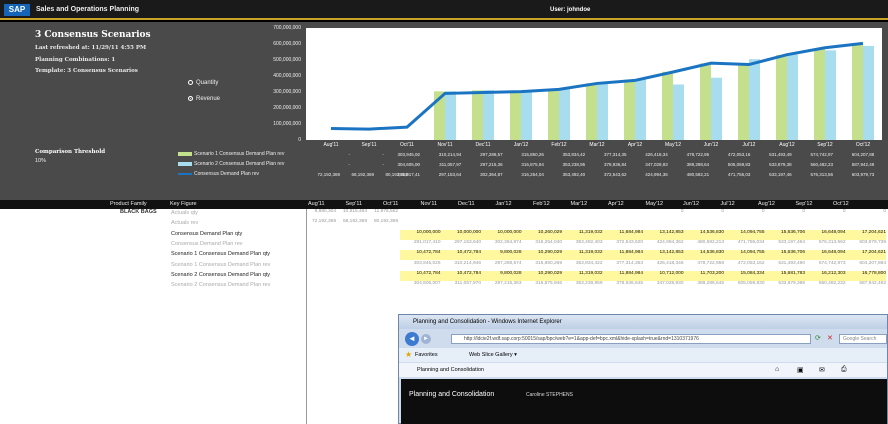  What do you see at coordinates (703, 275) in the screenshot?
I see `grid-cell: 11,703,200` at bounding box center [703, 275].